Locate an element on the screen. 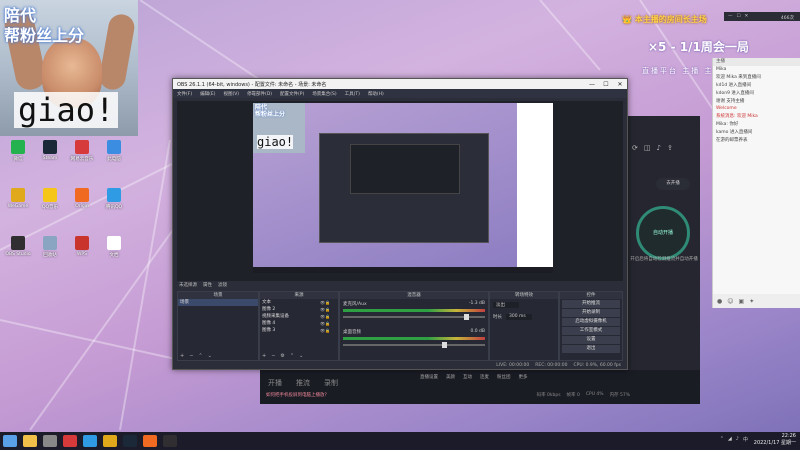  menu-item: 文件(F) is located at coordinates (184, 94).